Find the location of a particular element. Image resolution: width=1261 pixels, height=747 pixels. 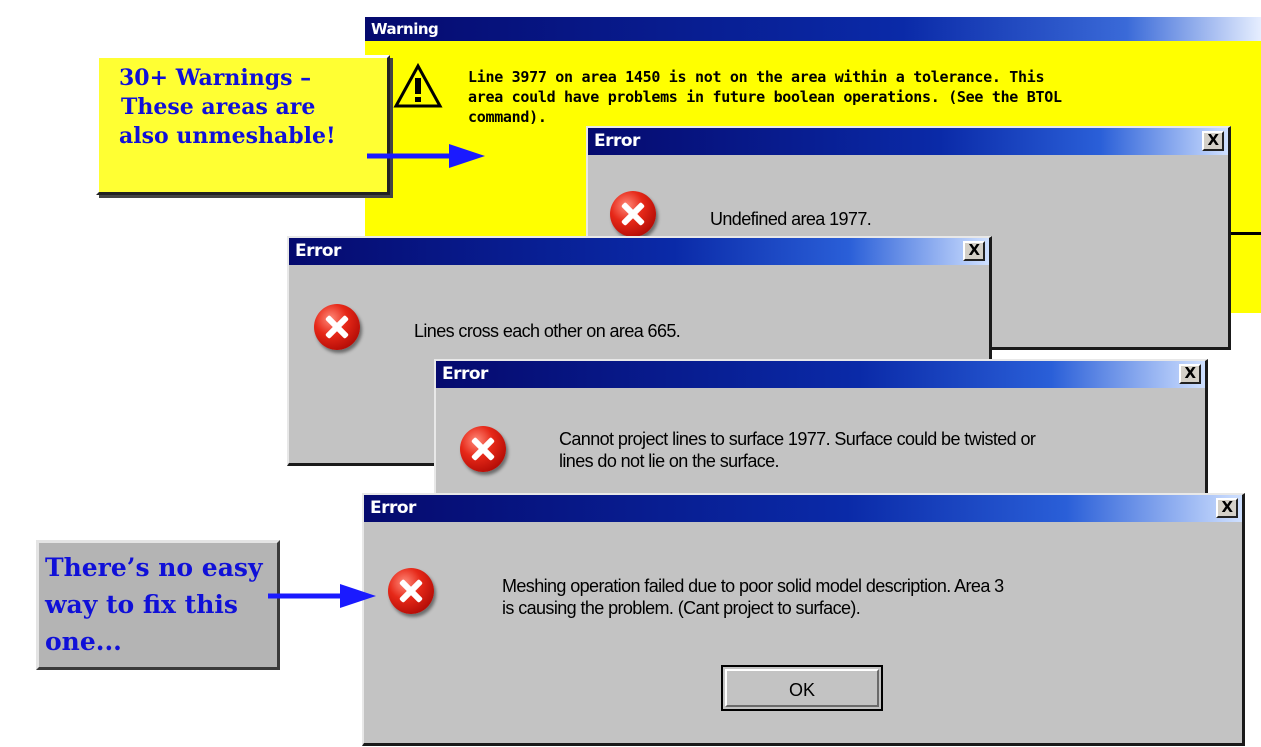

warning-message-line: command). is located at coordinates (507, 117).